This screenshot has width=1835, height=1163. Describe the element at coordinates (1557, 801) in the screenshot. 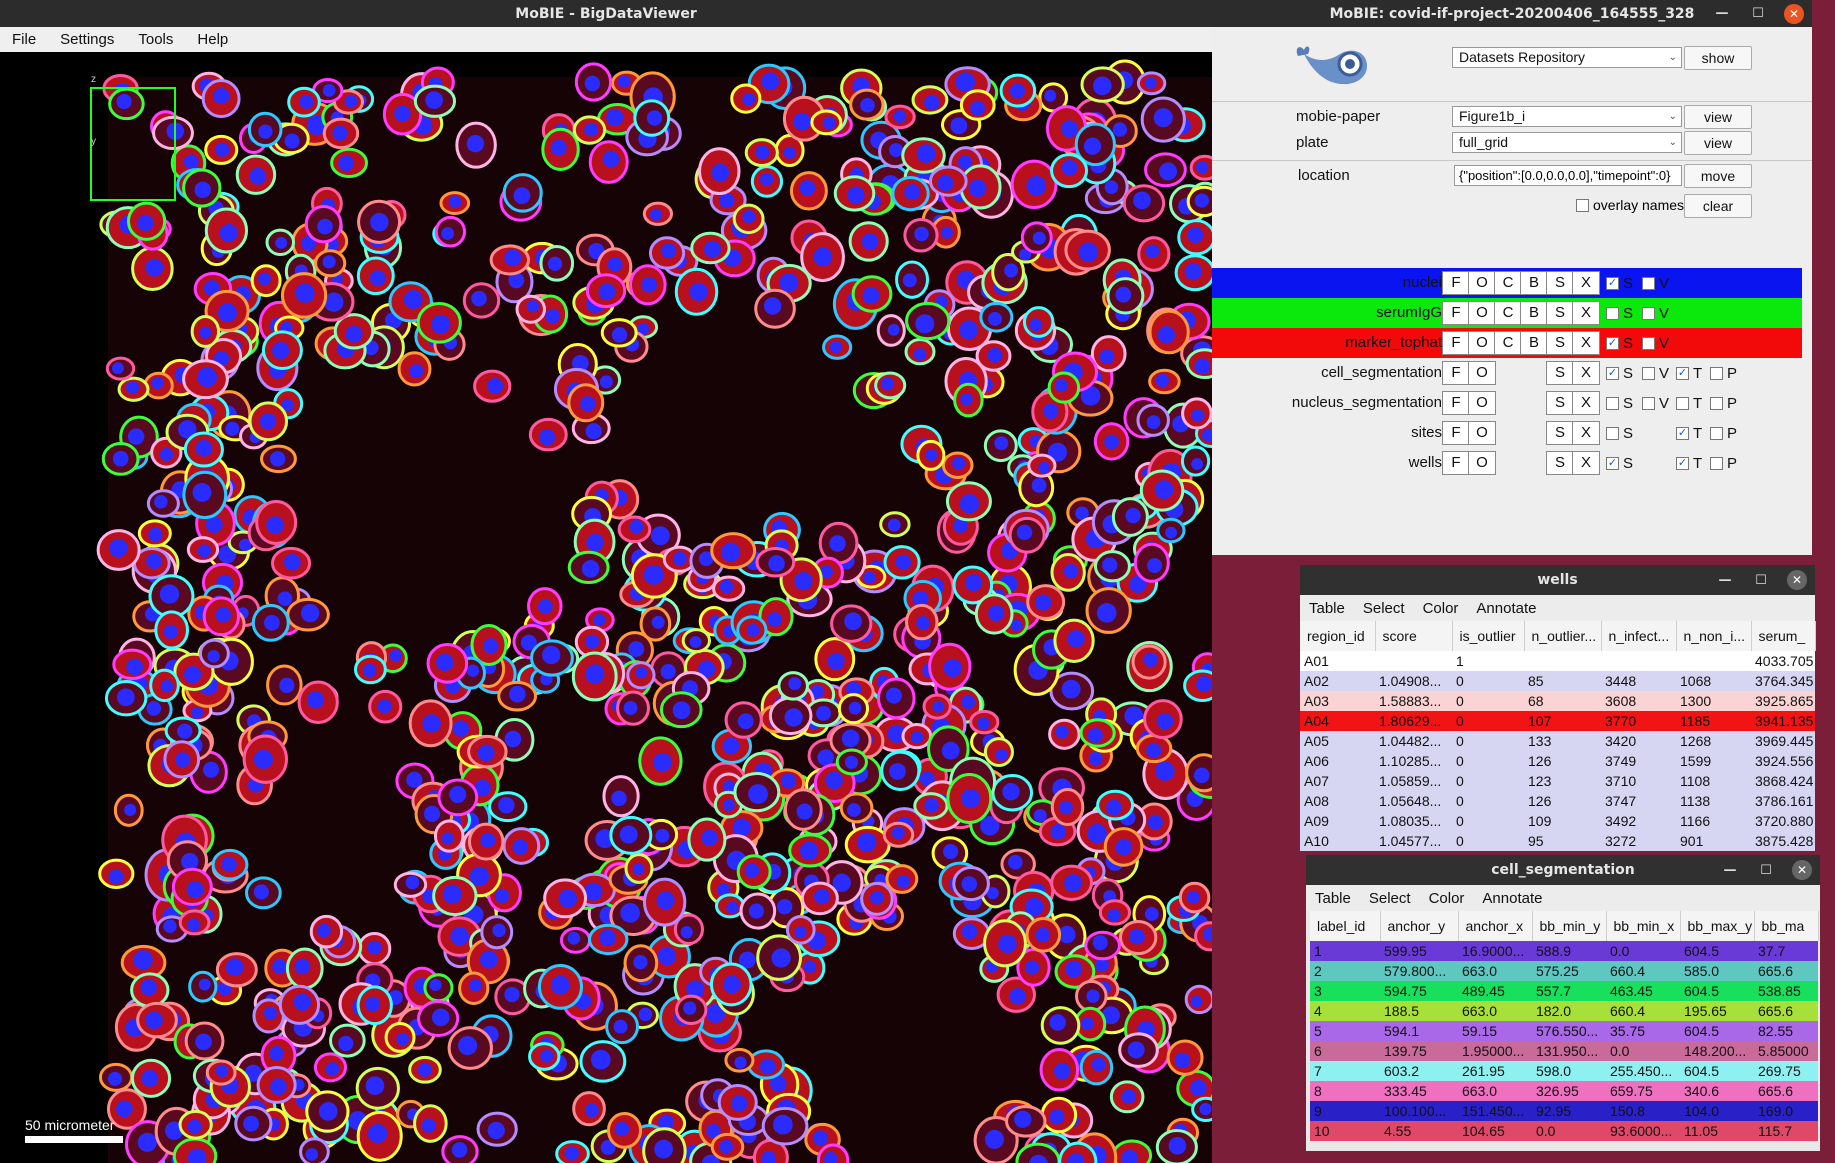

I see `table-row: A08 1.05648... 0 126 3747 1138 3786.161` at that location.